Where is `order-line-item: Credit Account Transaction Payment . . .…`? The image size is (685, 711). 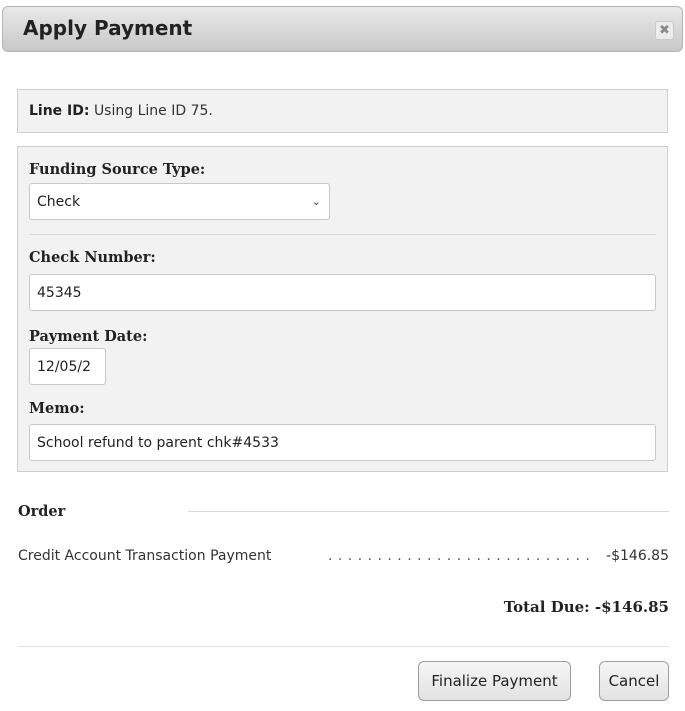 order-line-item: Credit Account Transaction Payment . . .… is located at coordinates (343, 558).